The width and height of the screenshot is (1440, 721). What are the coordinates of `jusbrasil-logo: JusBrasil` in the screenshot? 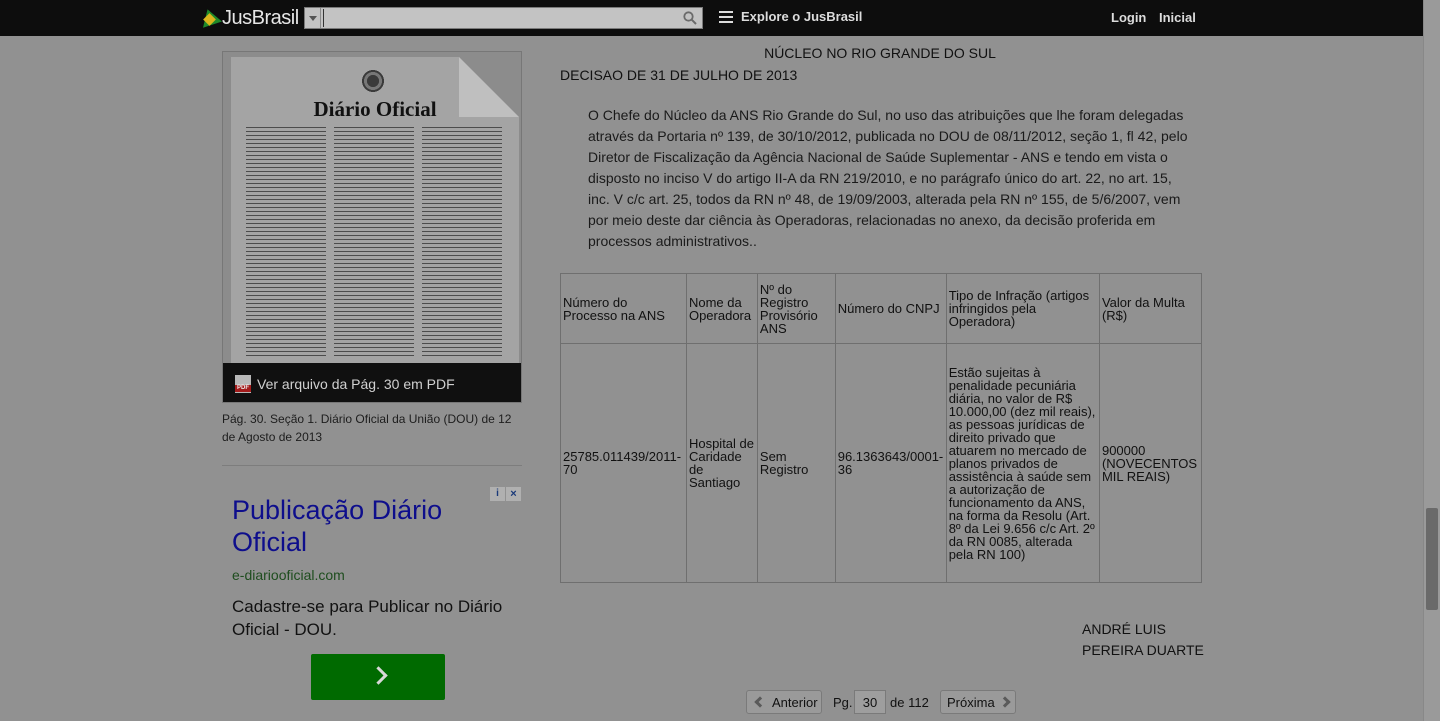 It's located at (248, 17).